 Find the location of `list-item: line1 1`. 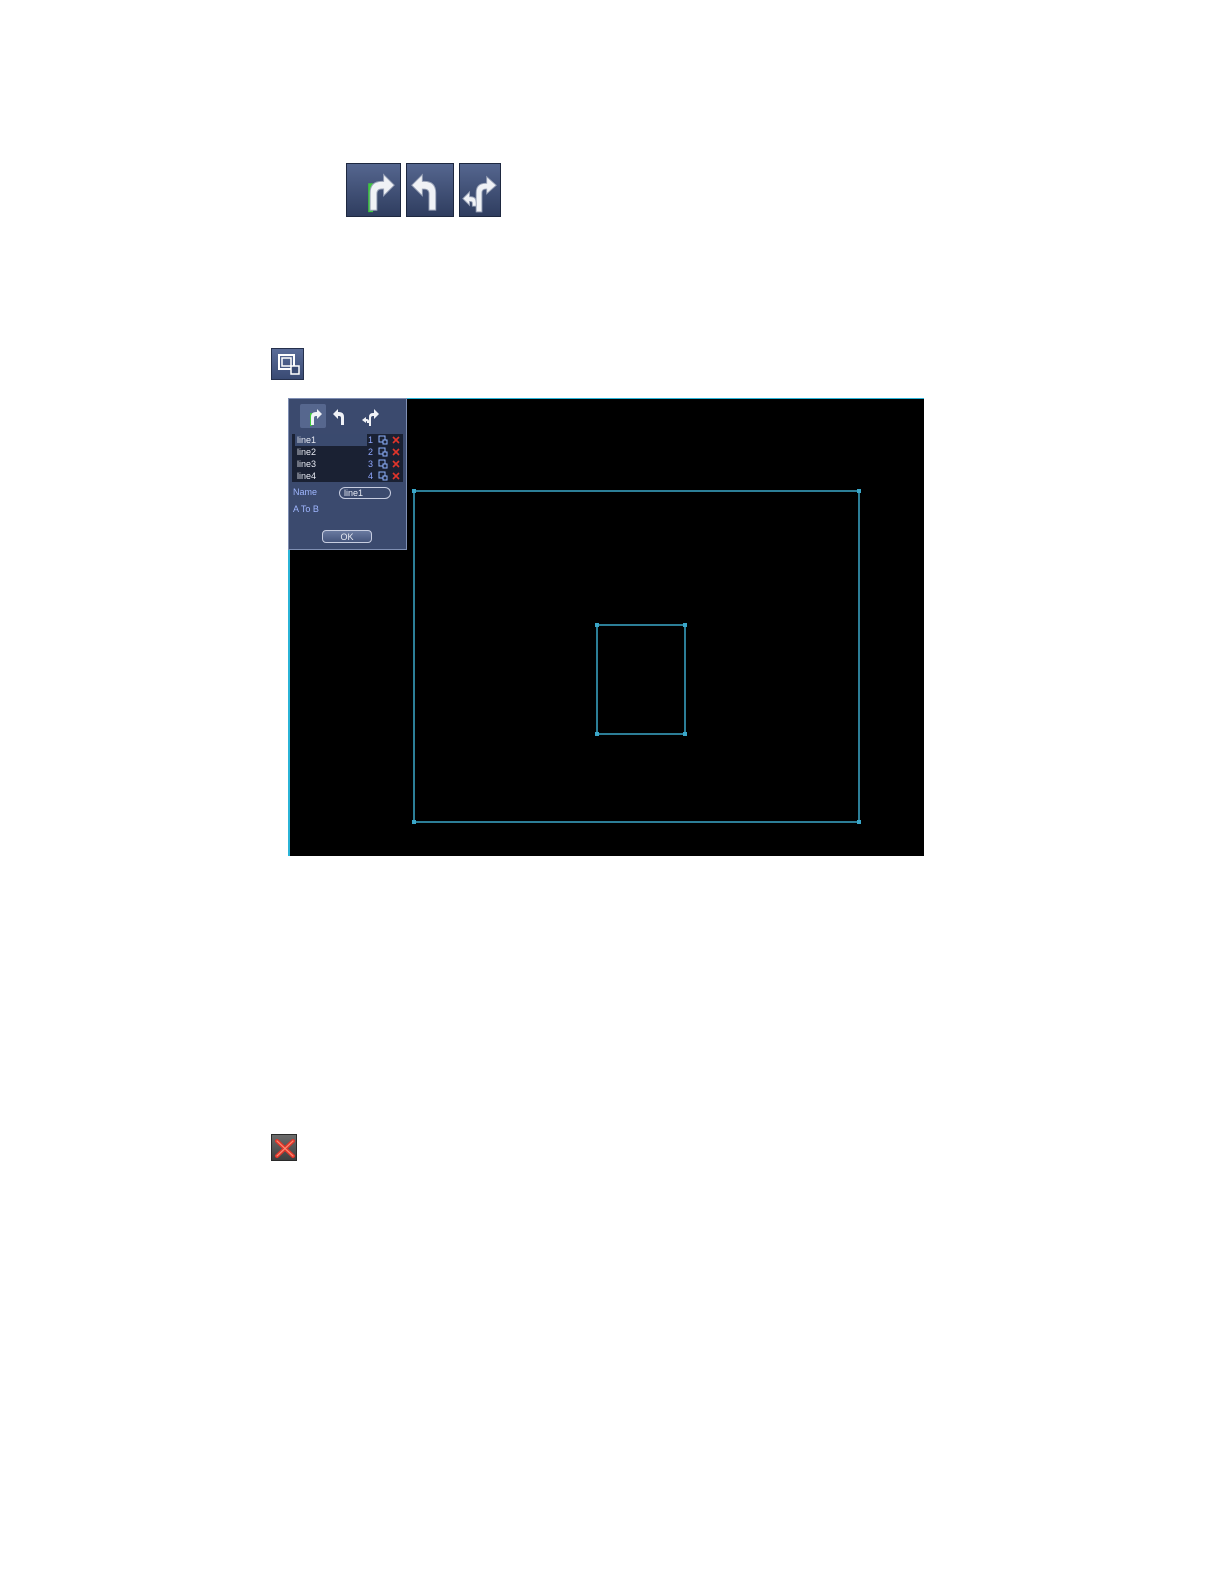

list-item: line1 1 is located at coordinates (347, 440).